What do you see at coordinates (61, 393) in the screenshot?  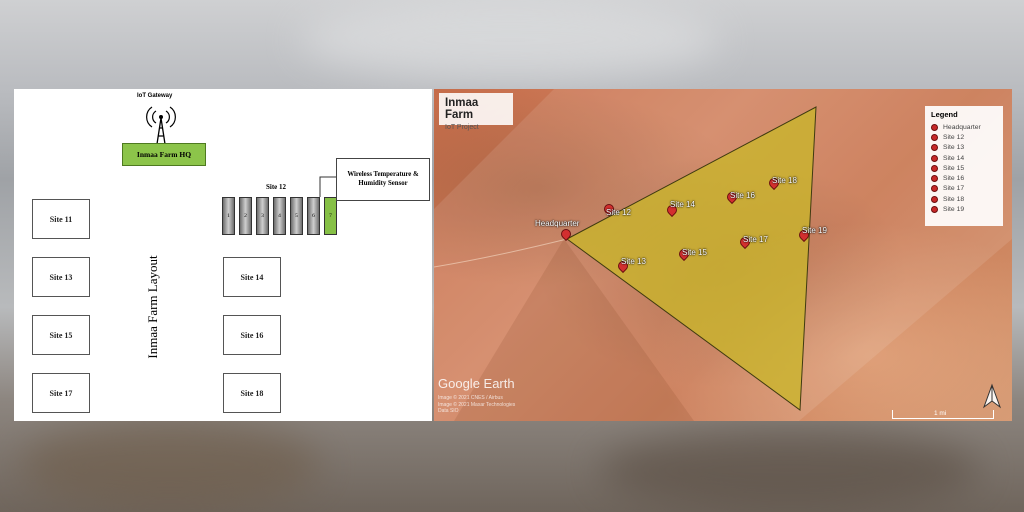 I see `site-box: Site 17` at bounding box center [61, 393].